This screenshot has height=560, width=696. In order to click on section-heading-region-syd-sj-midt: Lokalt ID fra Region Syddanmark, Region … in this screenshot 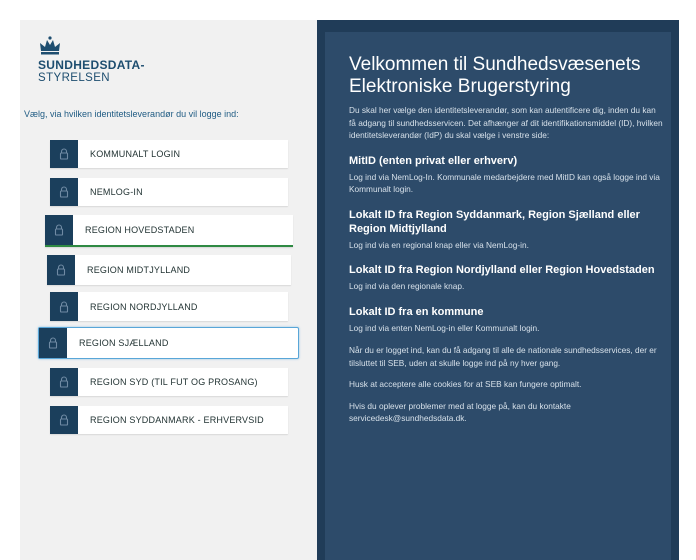, I will do `click(494, 221)`.